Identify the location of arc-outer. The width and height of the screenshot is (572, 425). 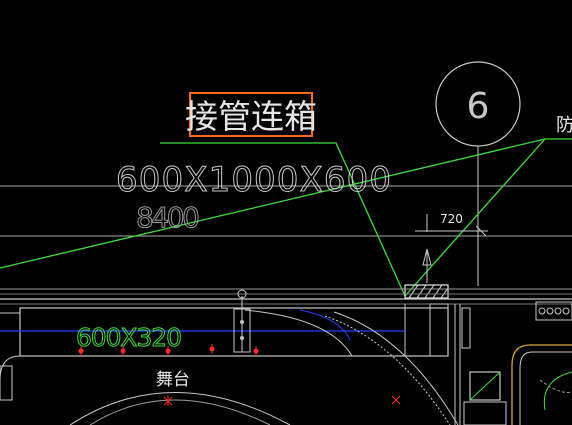
(396, 368).